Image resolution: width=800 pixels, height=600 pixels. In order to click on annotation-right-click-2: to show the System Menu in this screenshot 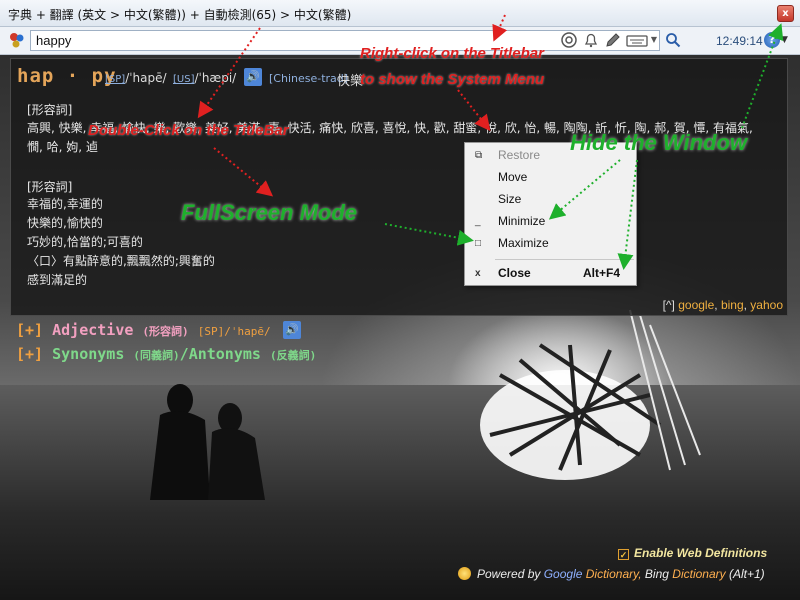, I will do `click(452, 79)`.